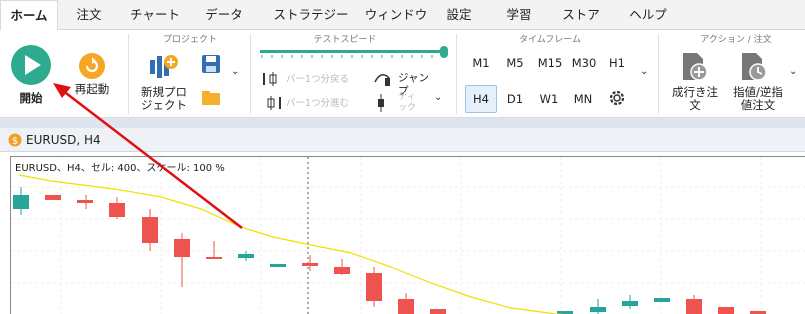 The image size is (805, 314). Describe the element at coordinates (164, 98) in the screenshot. I see `new-project-label: 新規プロ ジェクト` at that location.